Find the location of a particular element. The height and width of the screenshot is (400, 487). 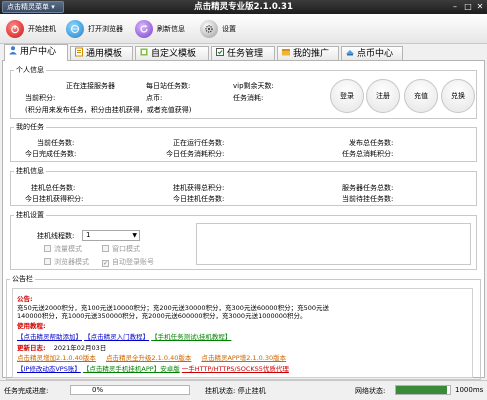

update-link-3: 点击精灵APP增2.1.0.30版本 is located at coordinates (243, 358).